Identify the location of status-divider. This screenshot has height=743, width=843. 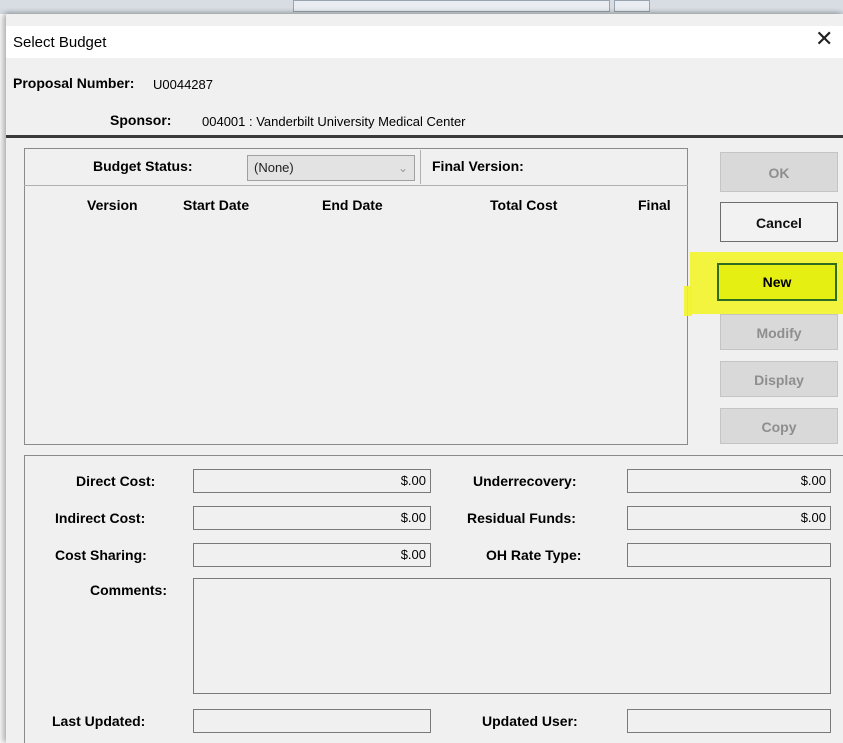
(420, 167).